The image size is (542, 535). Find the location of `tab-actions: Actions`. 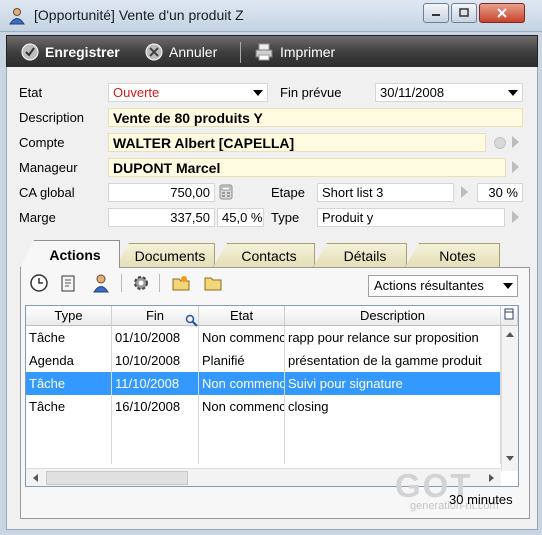

tab-actions: Actions is located at coordinates (70, 254).